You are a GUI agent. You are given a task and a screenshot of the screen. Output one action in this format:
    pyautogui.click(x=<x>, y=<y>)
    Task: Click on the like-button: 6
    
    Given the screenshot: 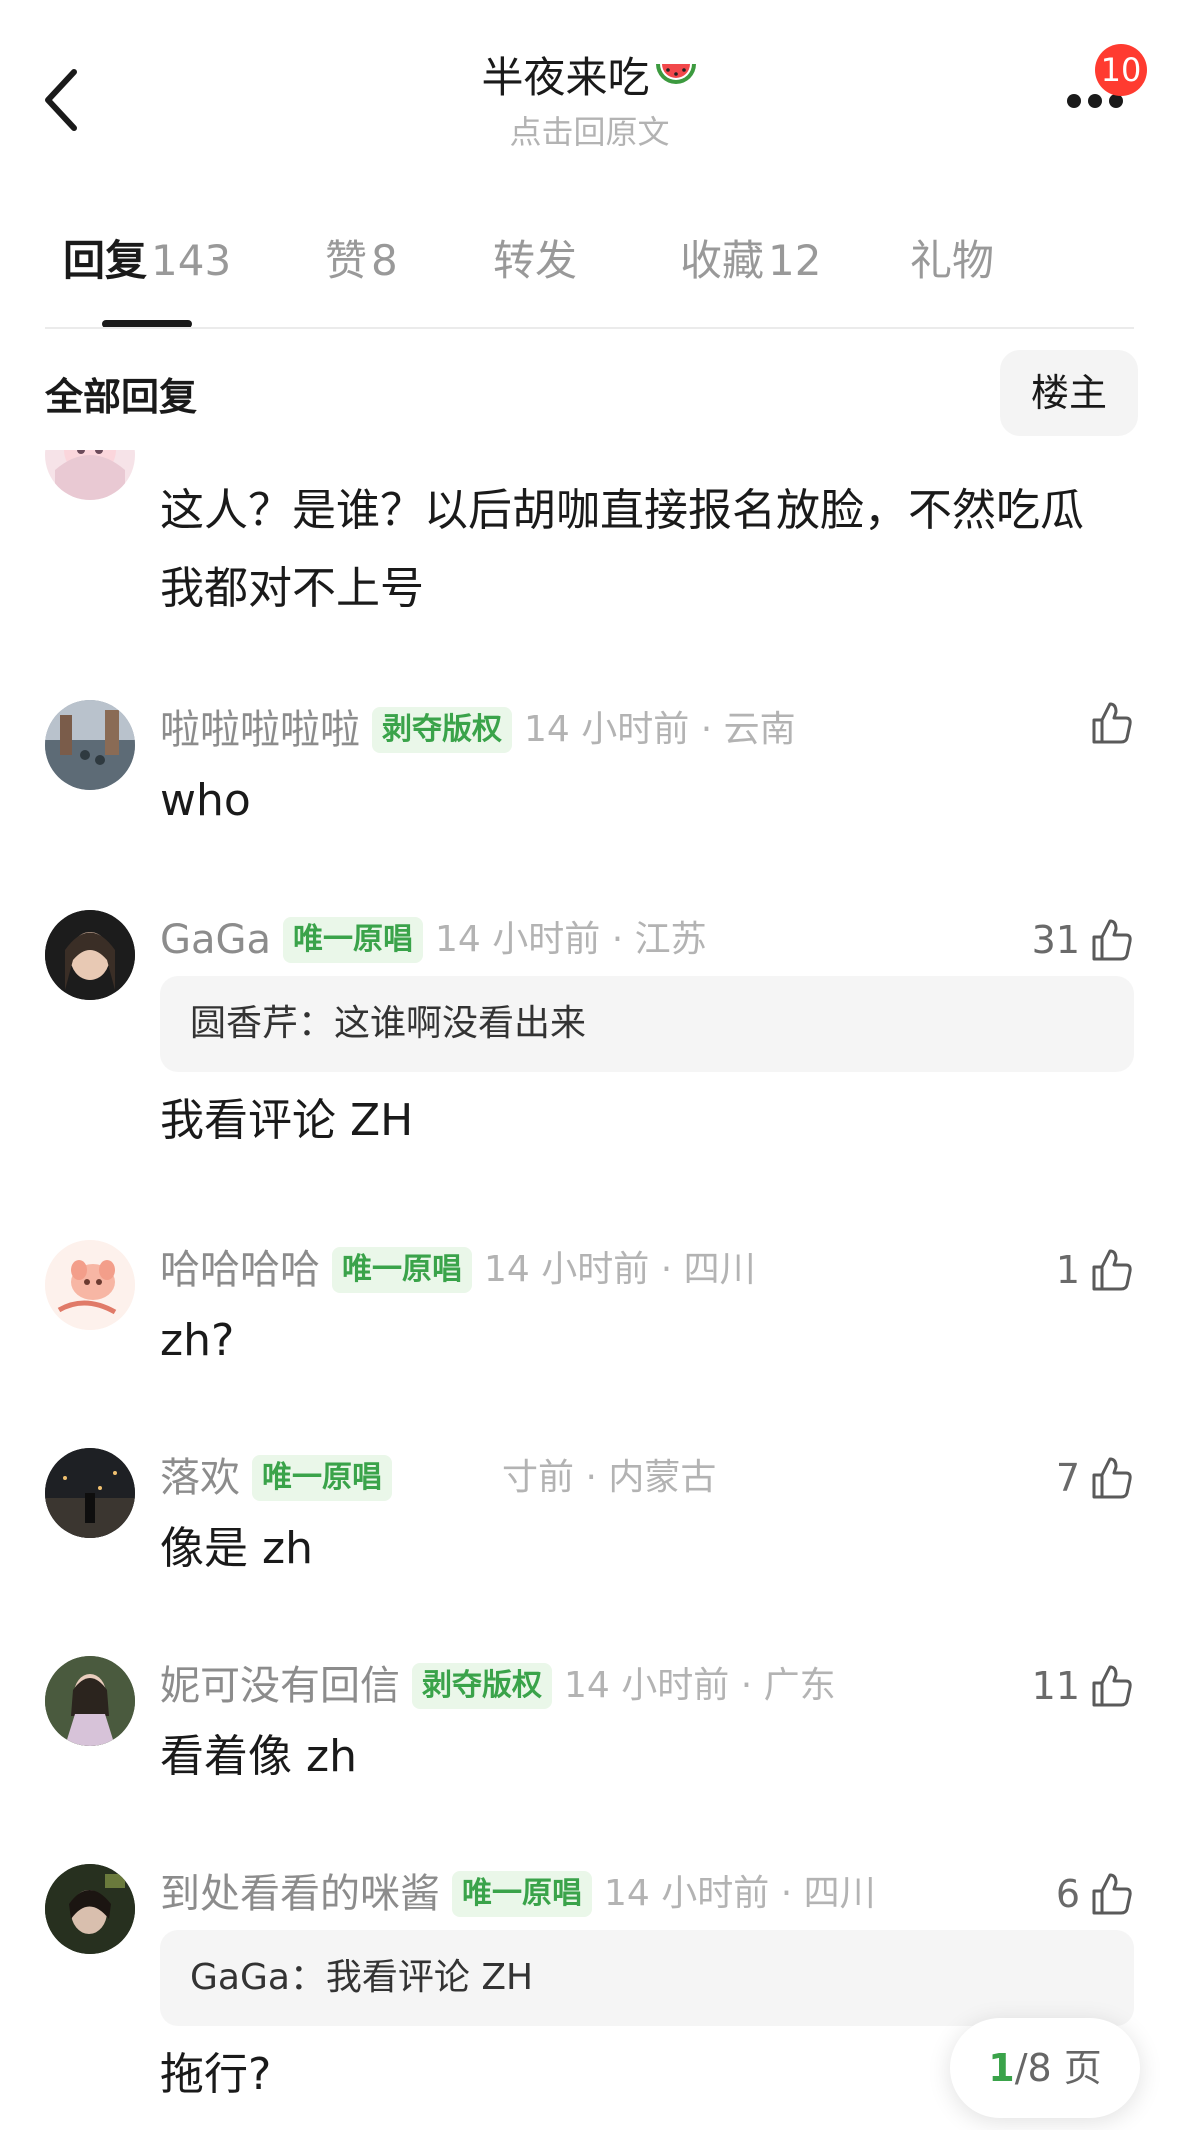 What is the action you would take?
    pyautogui.click(x=1095, y=1894)
    